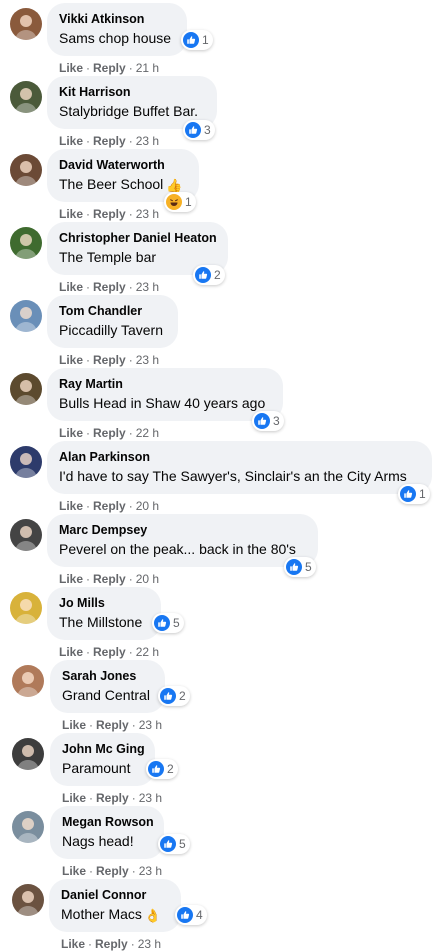  Describe the element at coordinates (107, 841) in the screenshot. I see `comment-text-line: Nags head!` at that location.